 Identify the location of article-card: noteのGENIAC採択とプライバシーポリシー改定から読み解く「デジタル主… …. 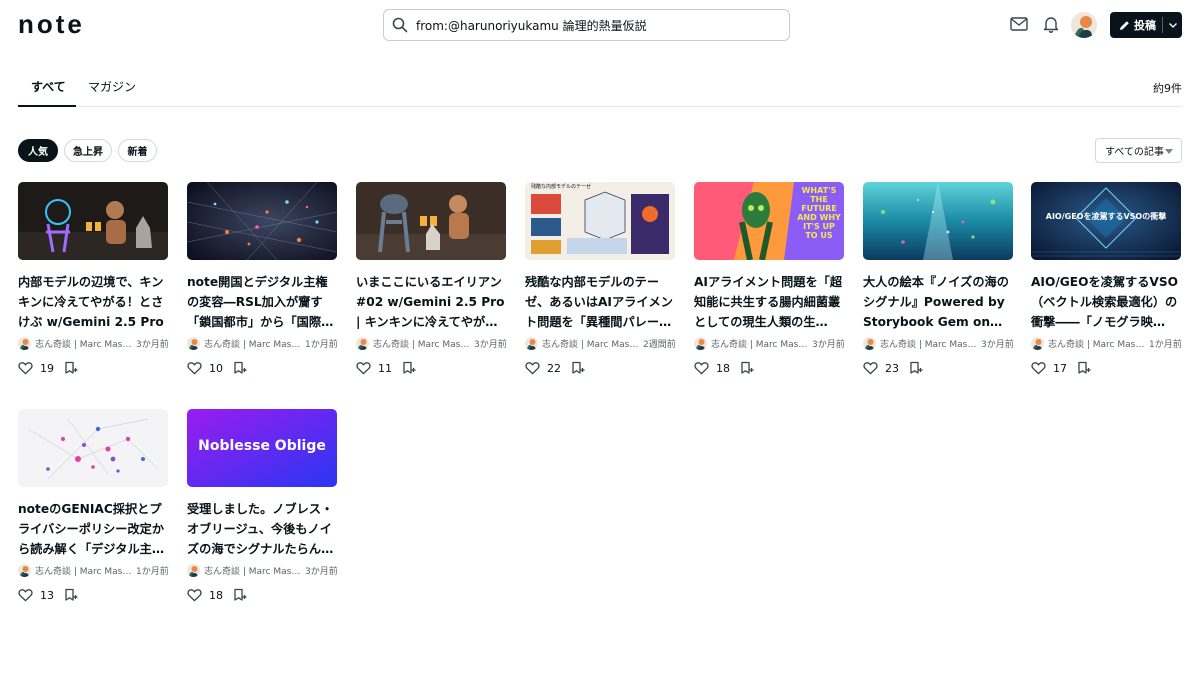
(94, 514).